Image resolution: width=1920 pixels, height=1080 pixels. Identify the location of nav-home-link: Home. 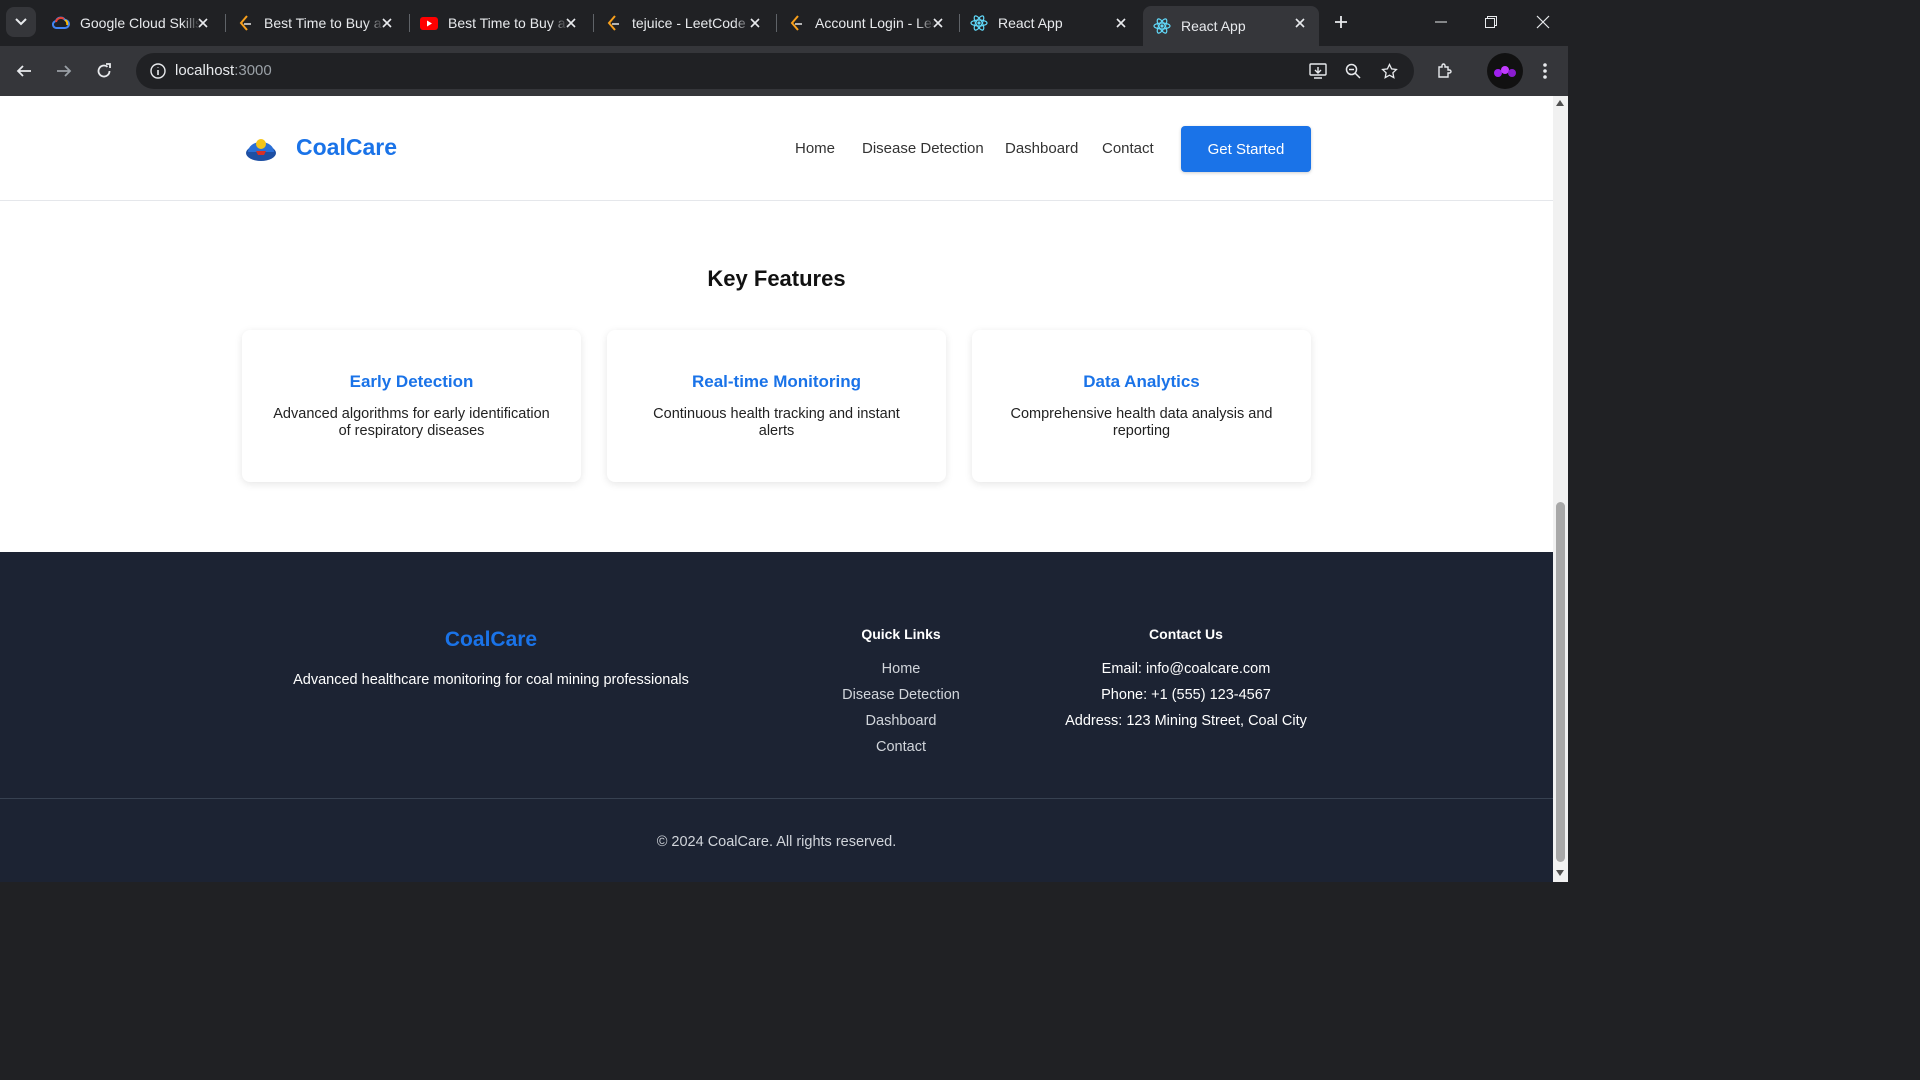
(815, 148).